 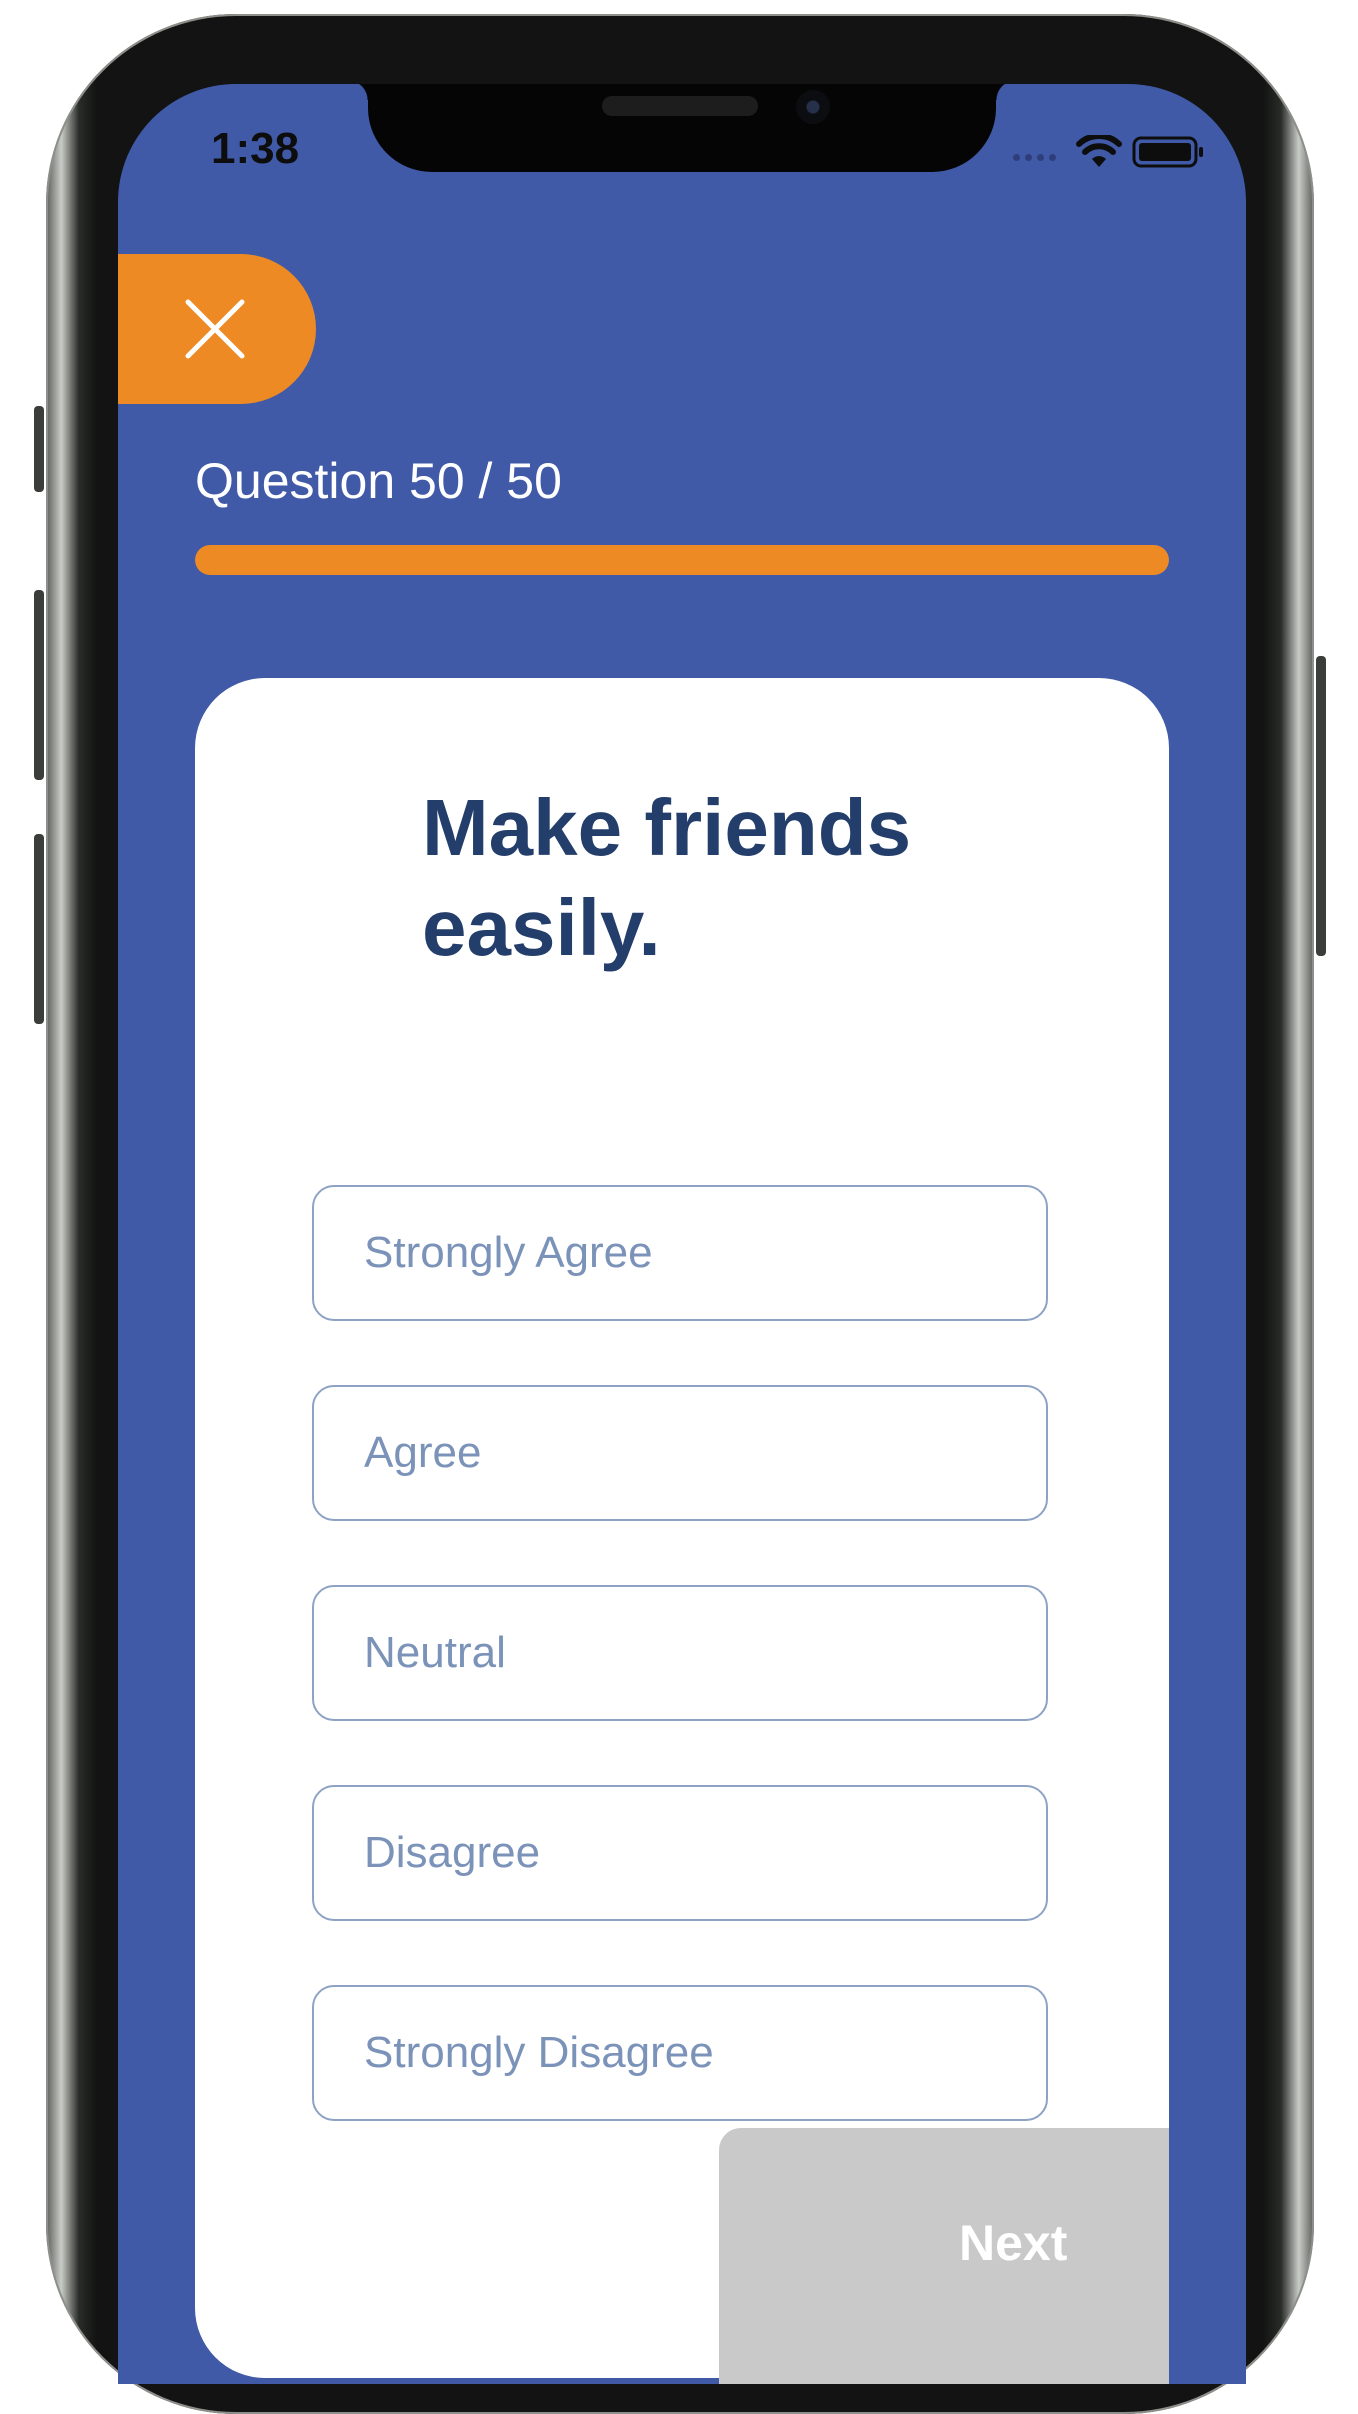 I want to click on mute-switch, so click(x=39, y=449).